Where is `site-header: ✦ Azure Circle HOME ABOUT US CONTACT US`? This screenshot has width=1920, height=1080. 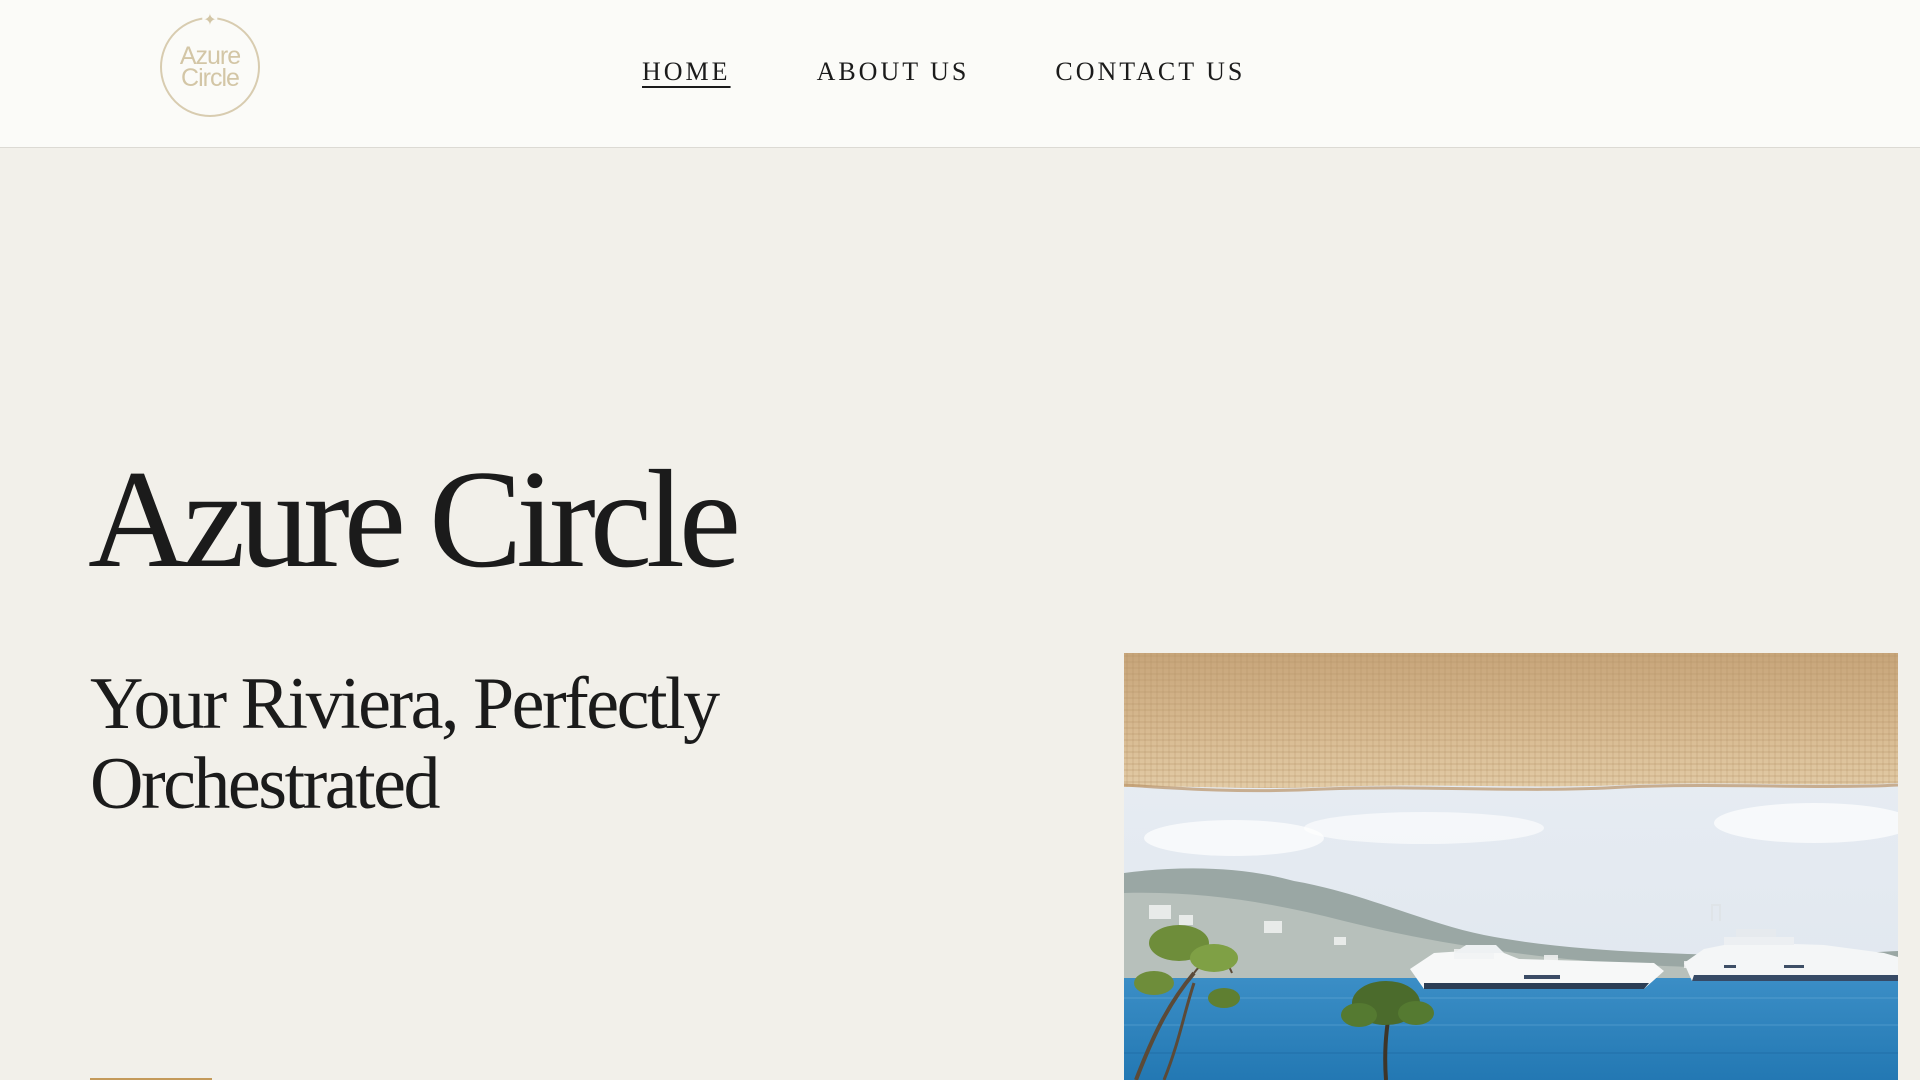 site-header: ✦ Azure Circle HOME ABOUT US CONTACT US is located at coordinates (960, 74).